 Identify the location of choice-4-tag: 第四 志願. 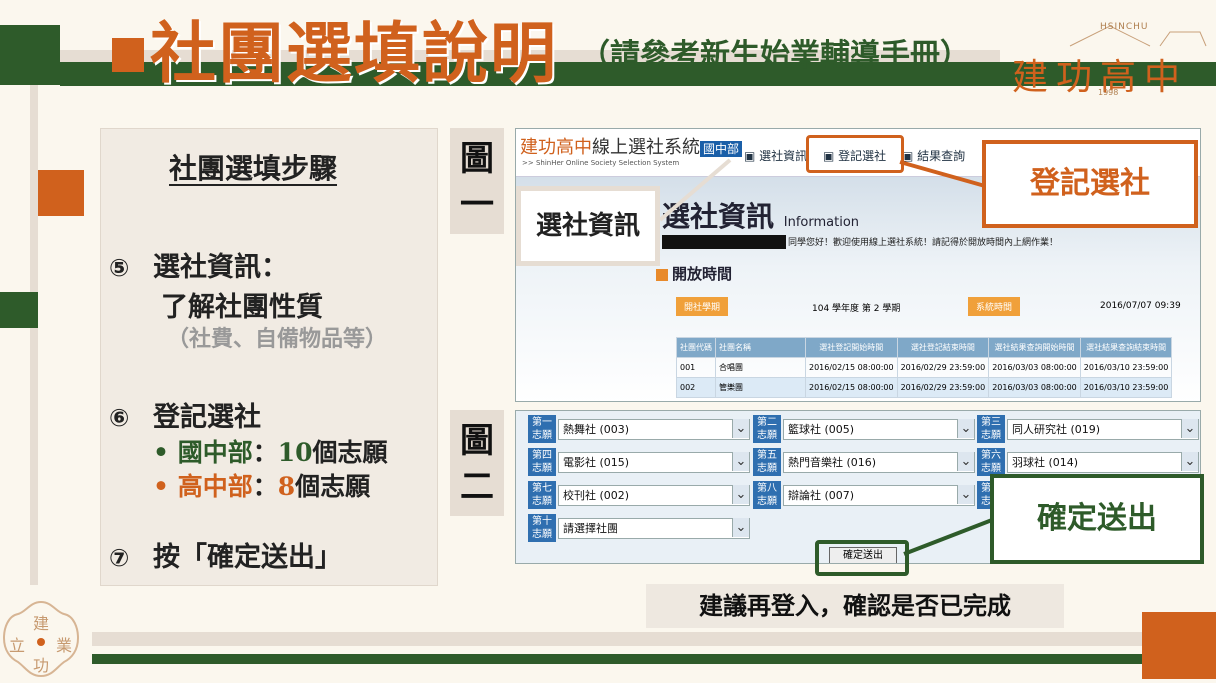
(542, 462).